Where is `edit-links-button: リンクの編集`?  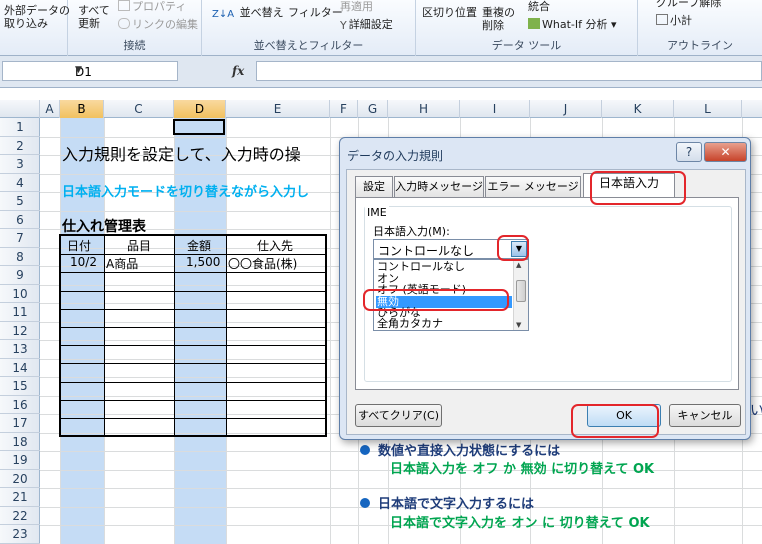
edit-links-button: リンクの編集 is located at coordinates (158, 24).